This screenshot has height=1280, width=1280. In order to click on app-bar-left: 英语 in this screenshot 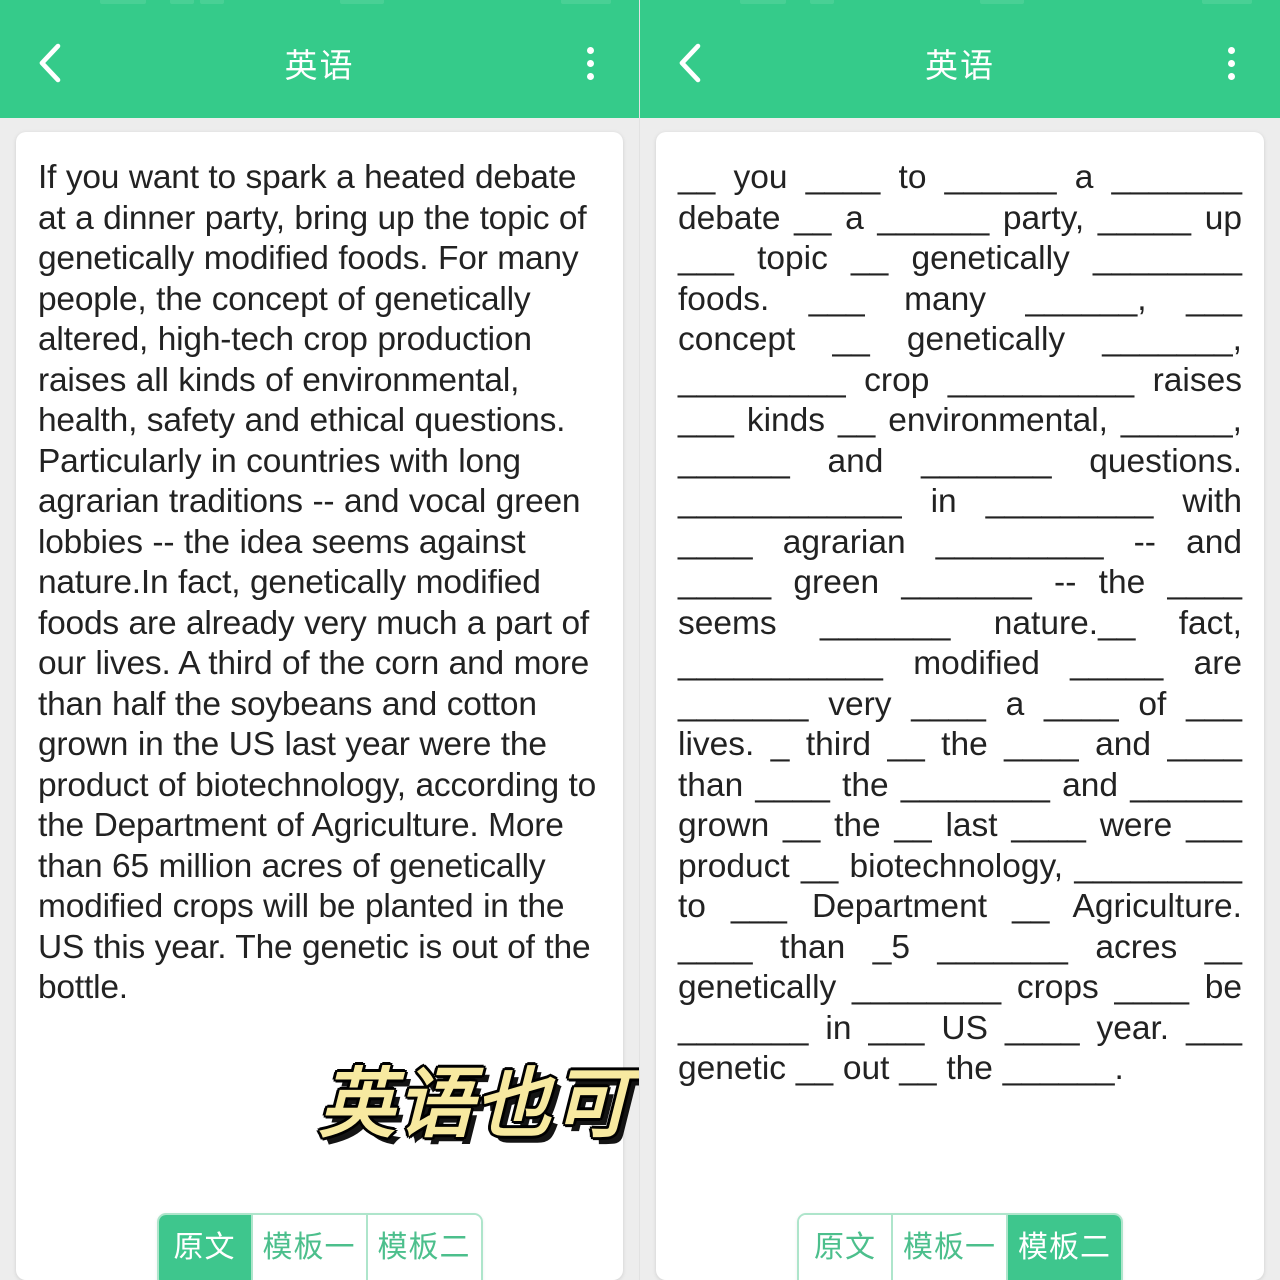, I will do `click(319, 63)`.